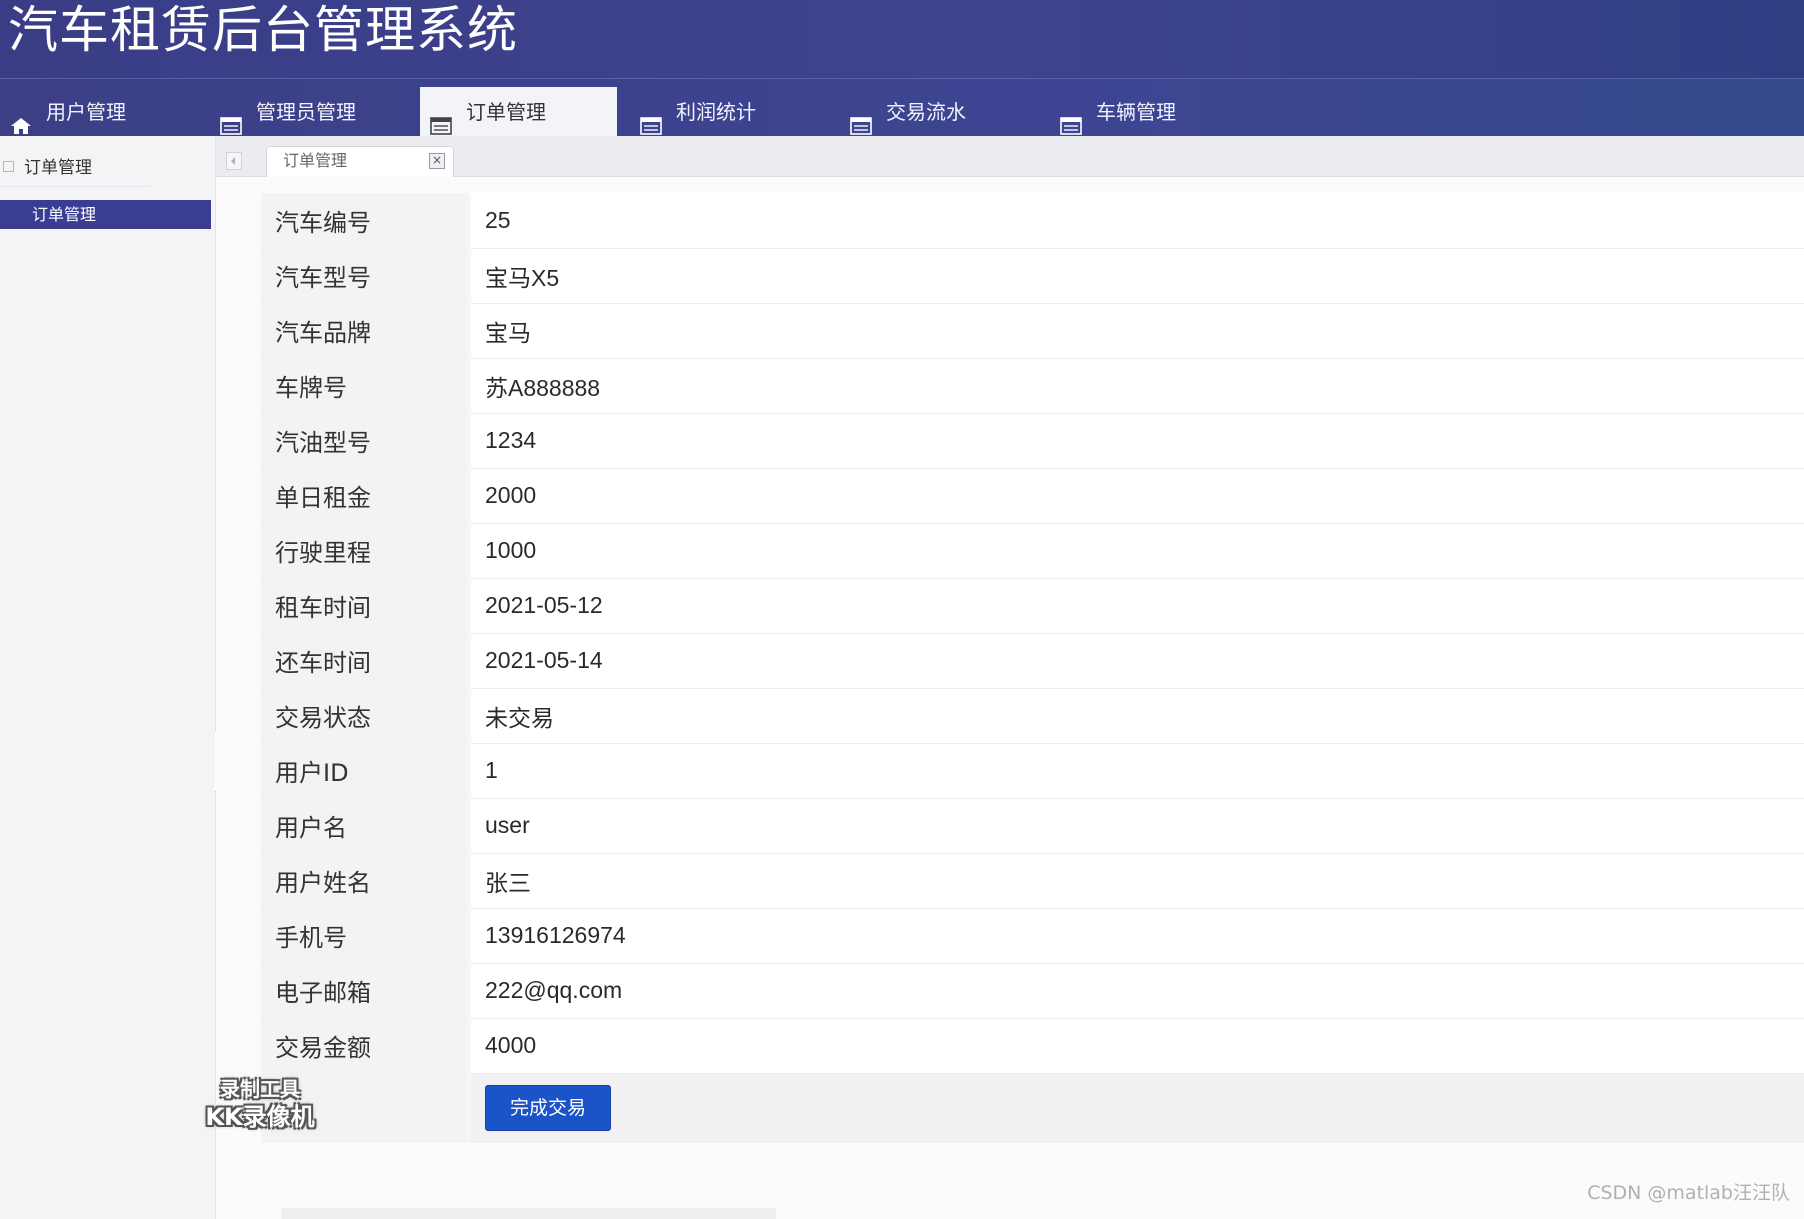 This screenshot has width=1804, height=1219. I want to click on form-row: 交易状态 未交易, so click(1032, 716).